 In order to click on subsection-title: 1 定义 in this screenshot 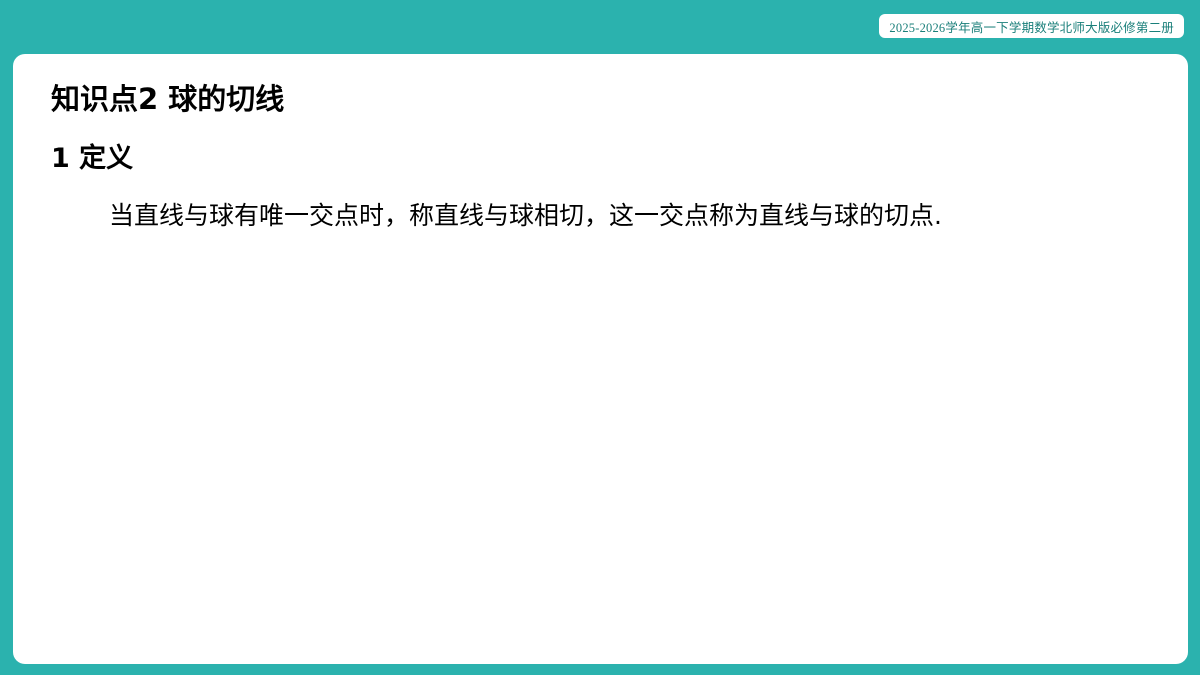, I will do `click(92, 158)`.